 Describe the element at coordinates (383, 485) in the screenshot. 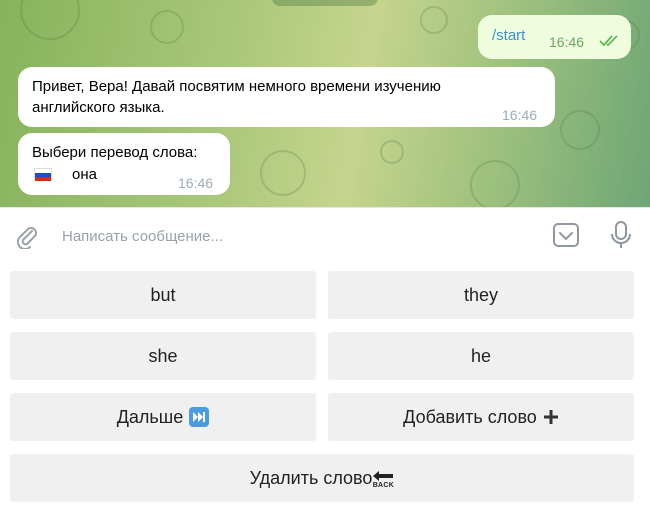

I see `back-arrow-caption: BACK` at that location.